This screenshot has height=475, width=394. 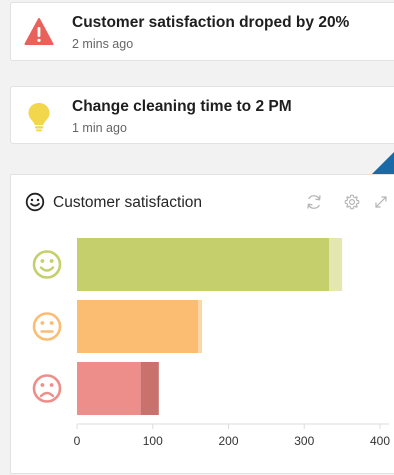 What do you see at coordinates (109, 388) in the screenshot?
I see `bar-sad-seg1` at bounding box center [109, 388].